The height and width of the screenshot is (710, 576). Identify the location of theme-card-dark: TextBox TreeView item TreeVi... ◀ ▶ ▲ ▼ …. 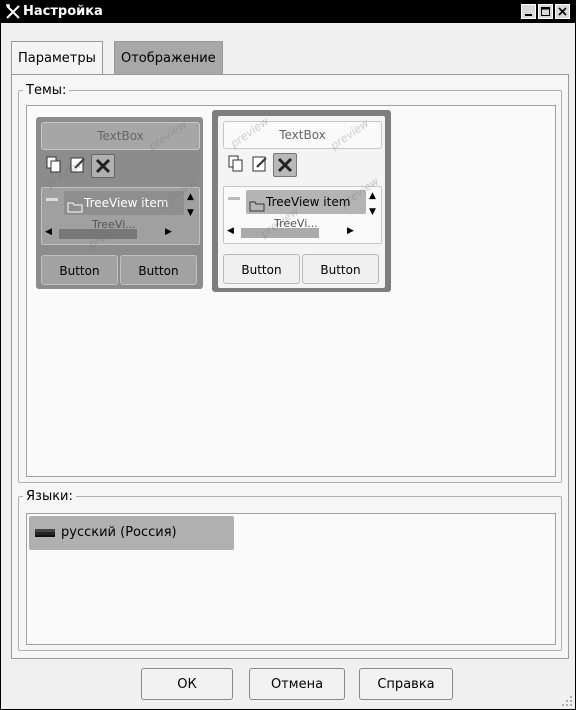
(119, 203).